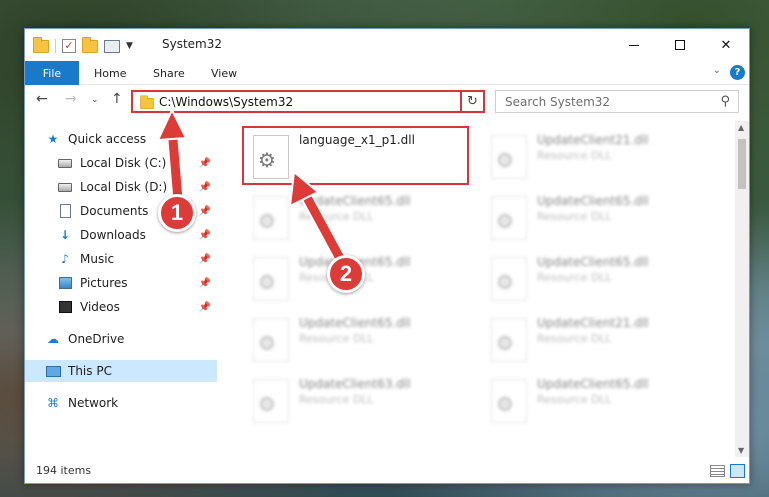 Image resolution: width=769 pixels, height=497 pixels. Describe the element at coordinates (192, 44) in the screenshot. I see `window-title: System32` at that location.